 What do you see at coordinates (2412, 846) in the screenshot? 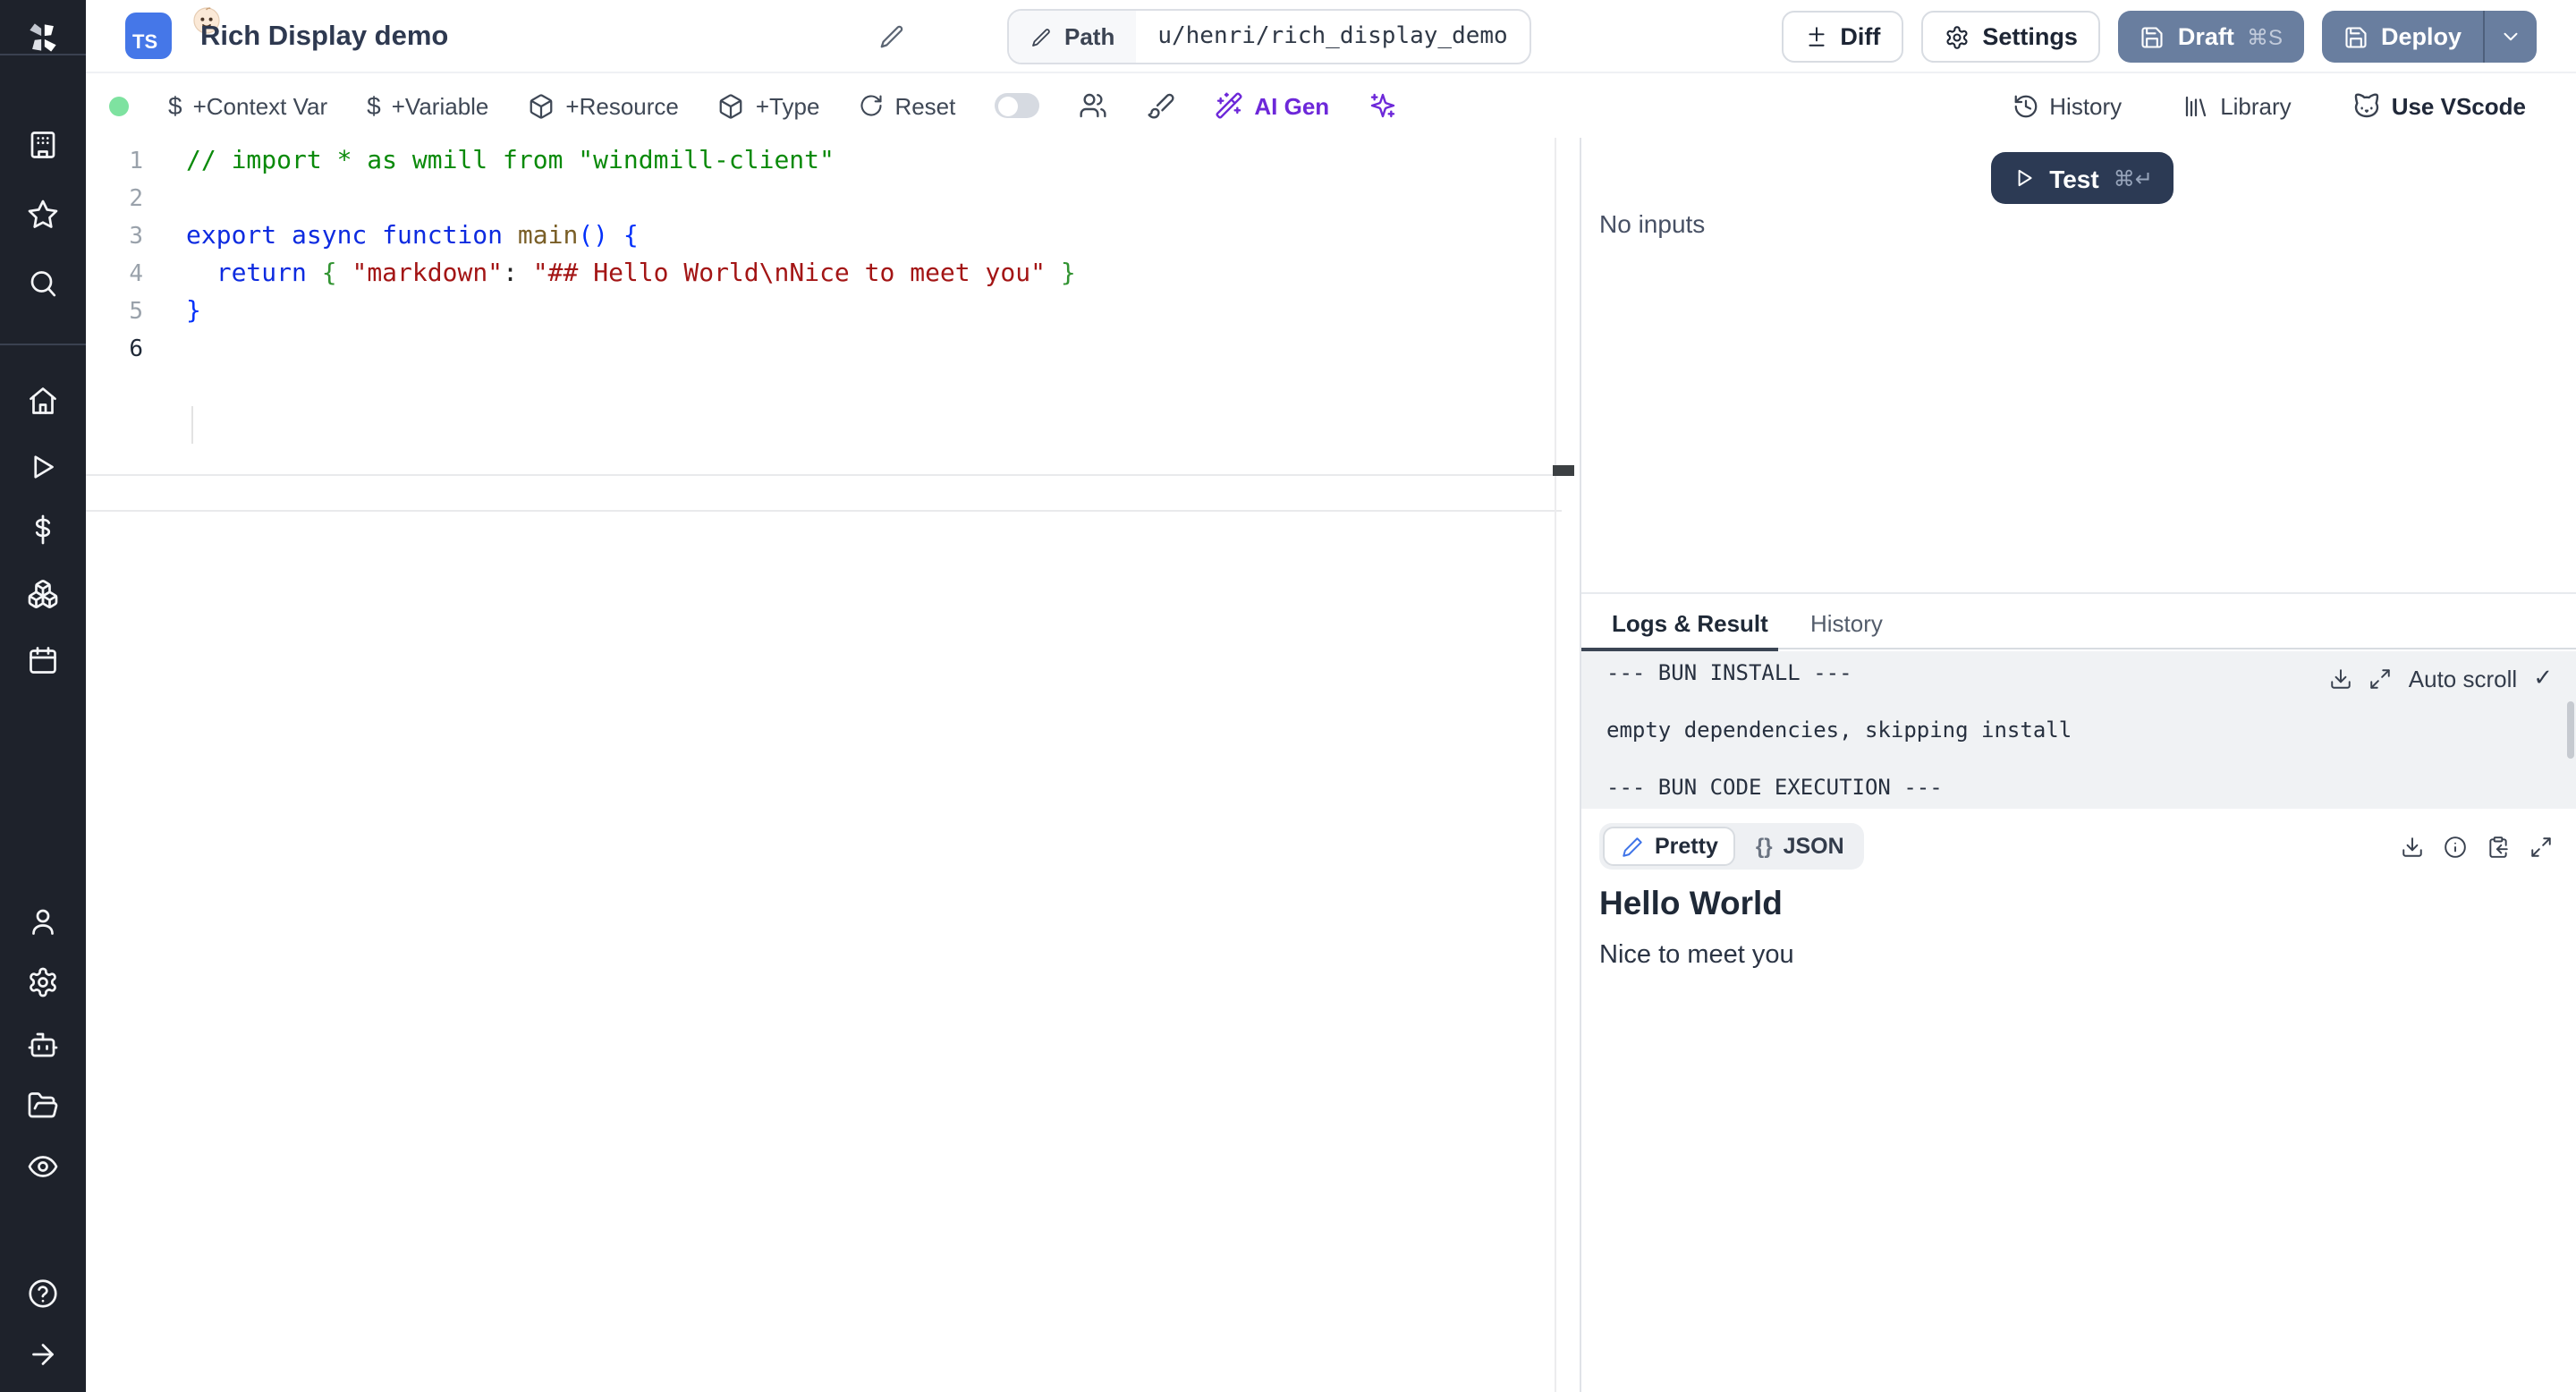
I see `download-result-icon` at bounding box center [2412, 846].